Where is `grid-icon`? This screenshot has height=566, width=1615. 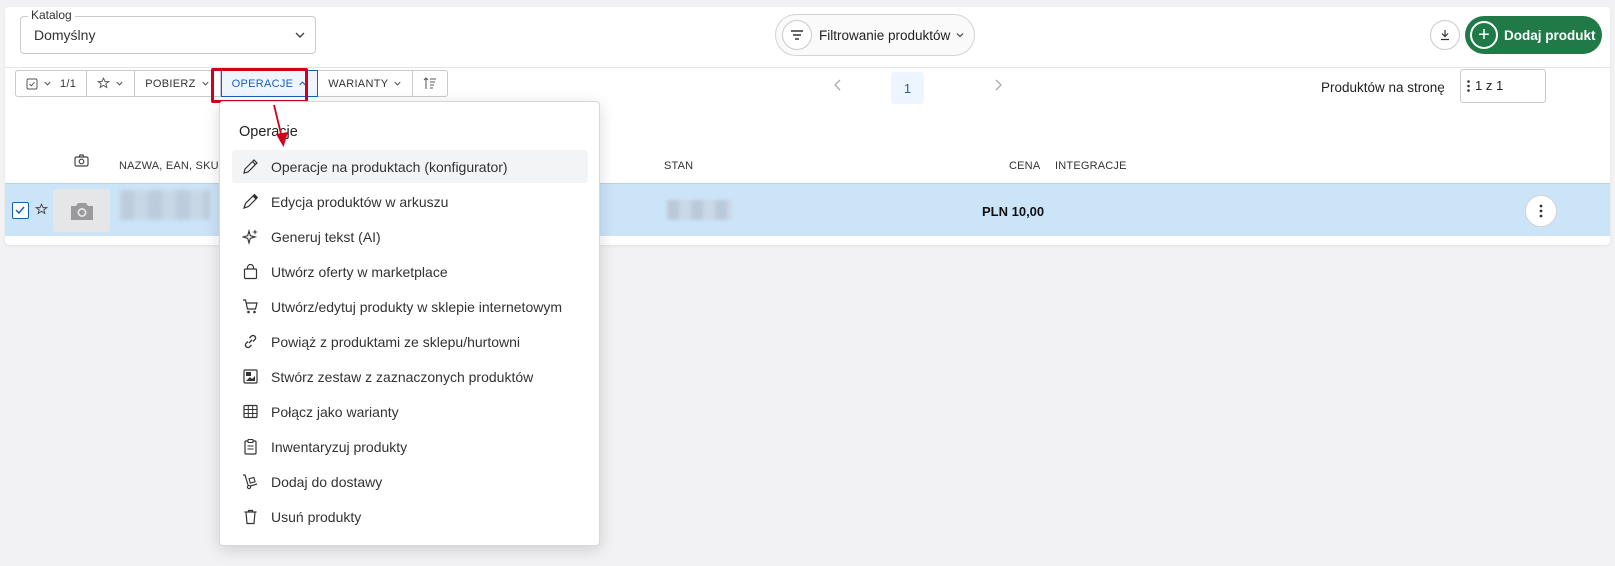 grid-icon is located at coordinates (250, 411).